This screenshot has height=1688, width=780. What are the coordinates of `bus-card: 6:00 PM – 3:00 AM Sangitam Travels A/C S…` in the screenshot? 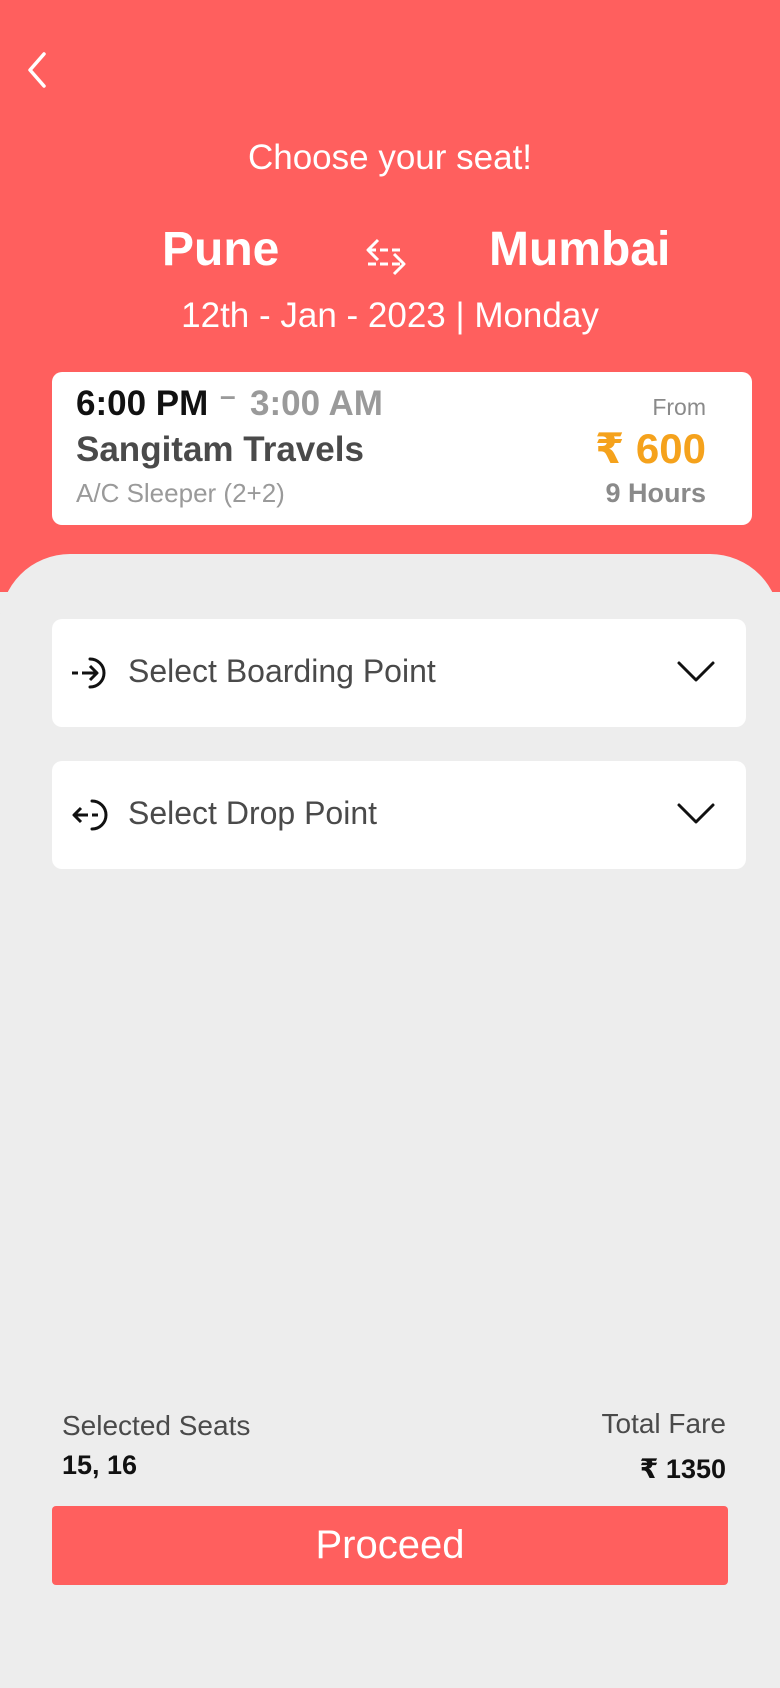 It's located at (402, 448).